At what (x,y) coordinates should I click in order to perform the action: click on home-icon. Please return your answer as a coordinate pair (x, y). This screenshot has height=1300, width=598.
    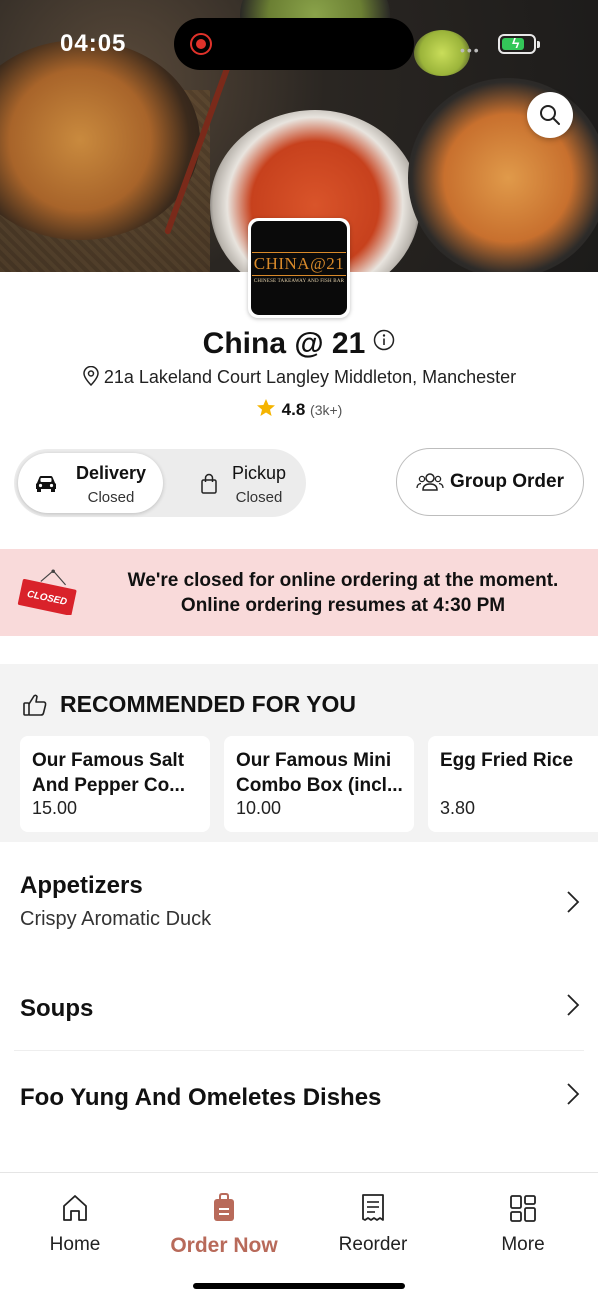
    Looking at the image, I should click on (75, 1208).